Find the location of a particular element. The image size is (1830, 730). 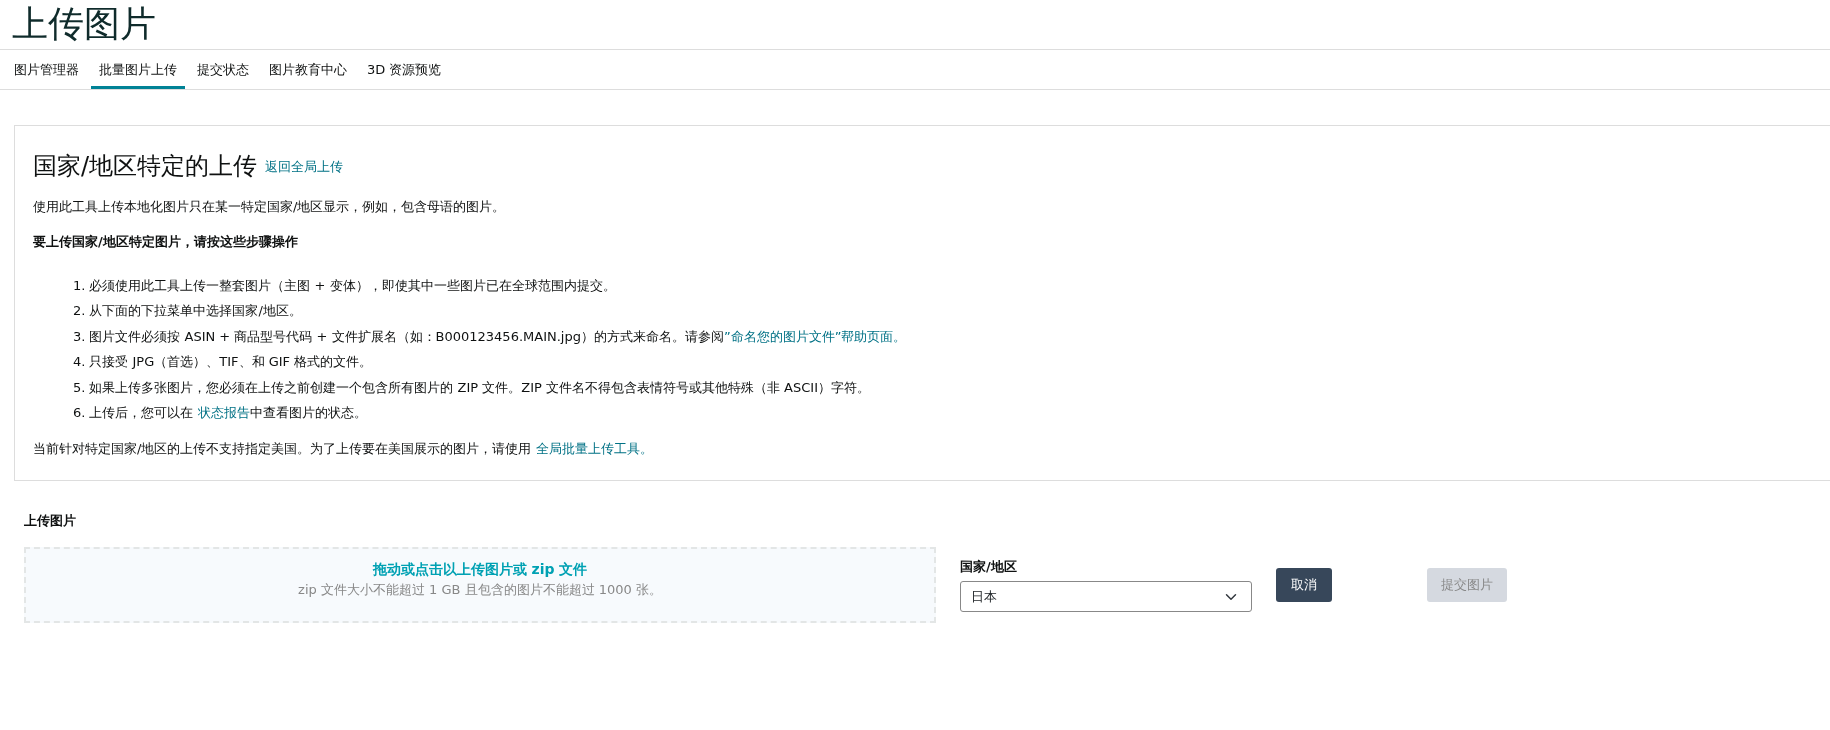

step-text: 如果上传多张图片，您必须在上传之前创建一个包含所有图片的 ZIP 文件。ZIP 文件名不得包含表情符号或其他特殊（非 ASCII）字符。 is located at coordinates (479, 388).